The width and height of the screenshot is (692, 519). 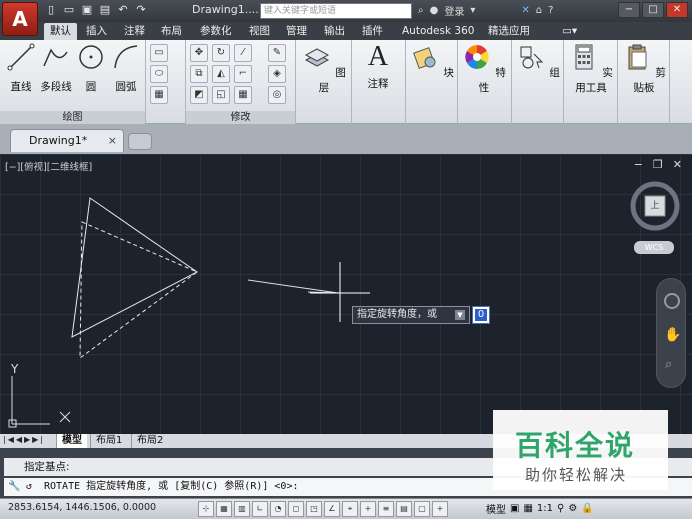 I want to click on ortho-icon: ∟, so click(x=260, y=509).